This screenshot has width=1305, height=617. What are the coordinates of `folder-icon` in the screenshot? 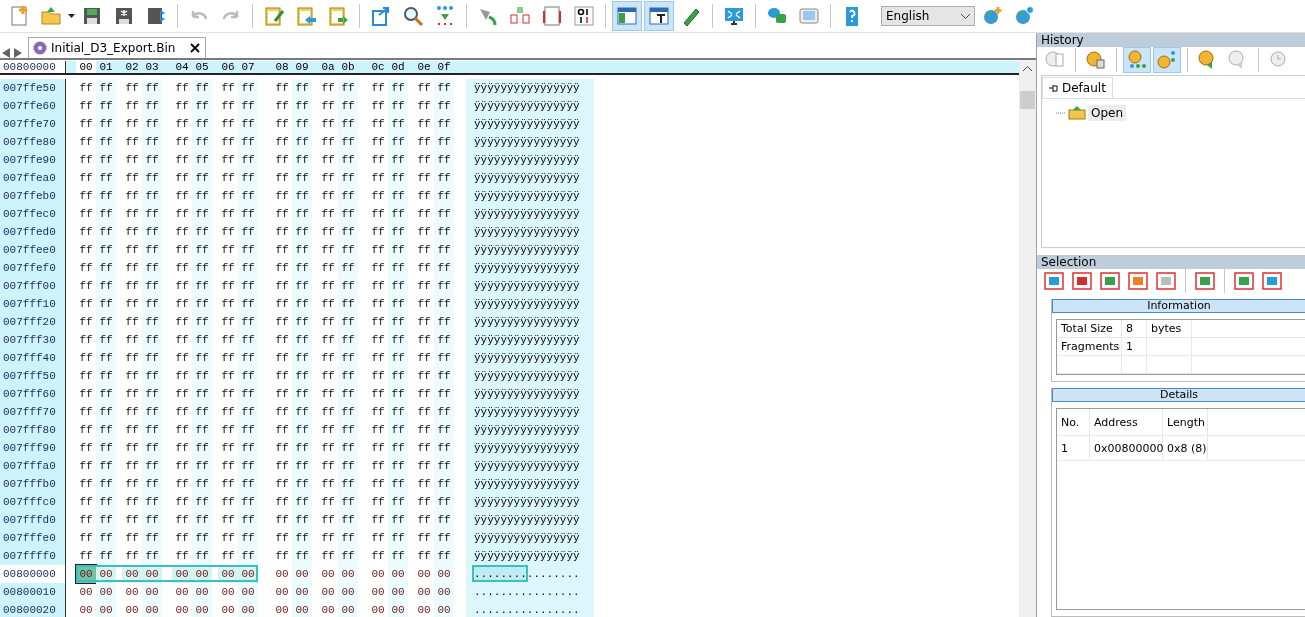 It's located at (51, 16).